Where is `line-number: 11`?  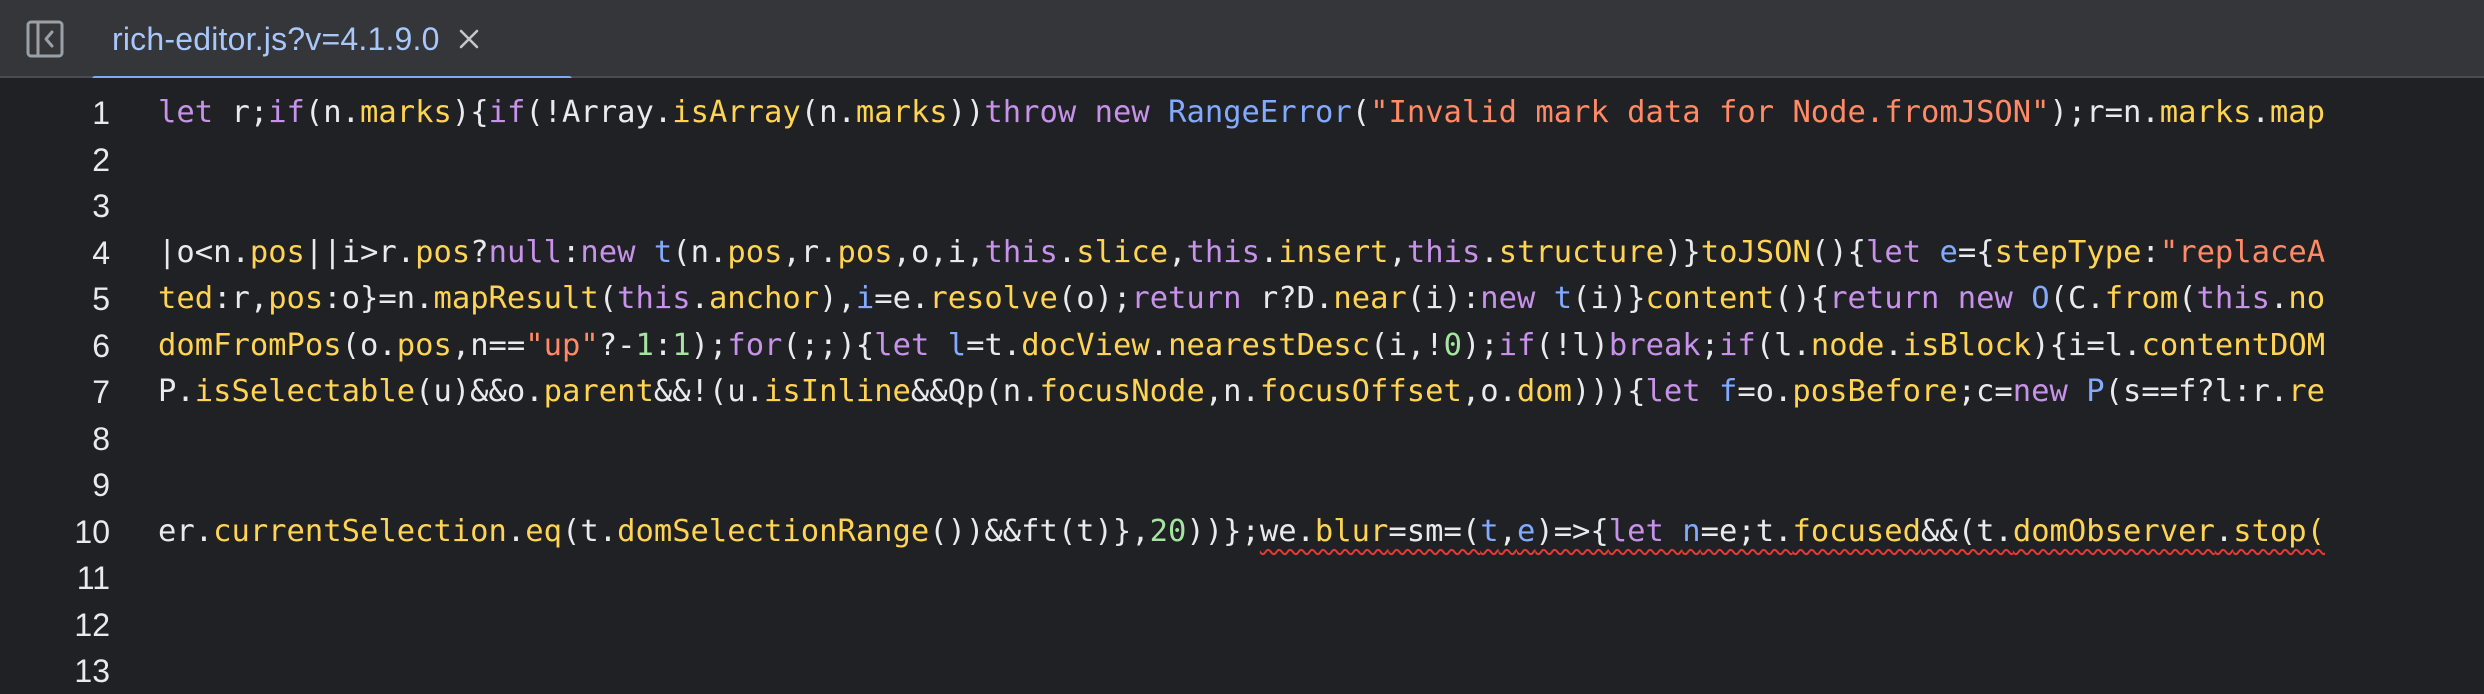 line-number: 11 is located at coordinates (55, 578).